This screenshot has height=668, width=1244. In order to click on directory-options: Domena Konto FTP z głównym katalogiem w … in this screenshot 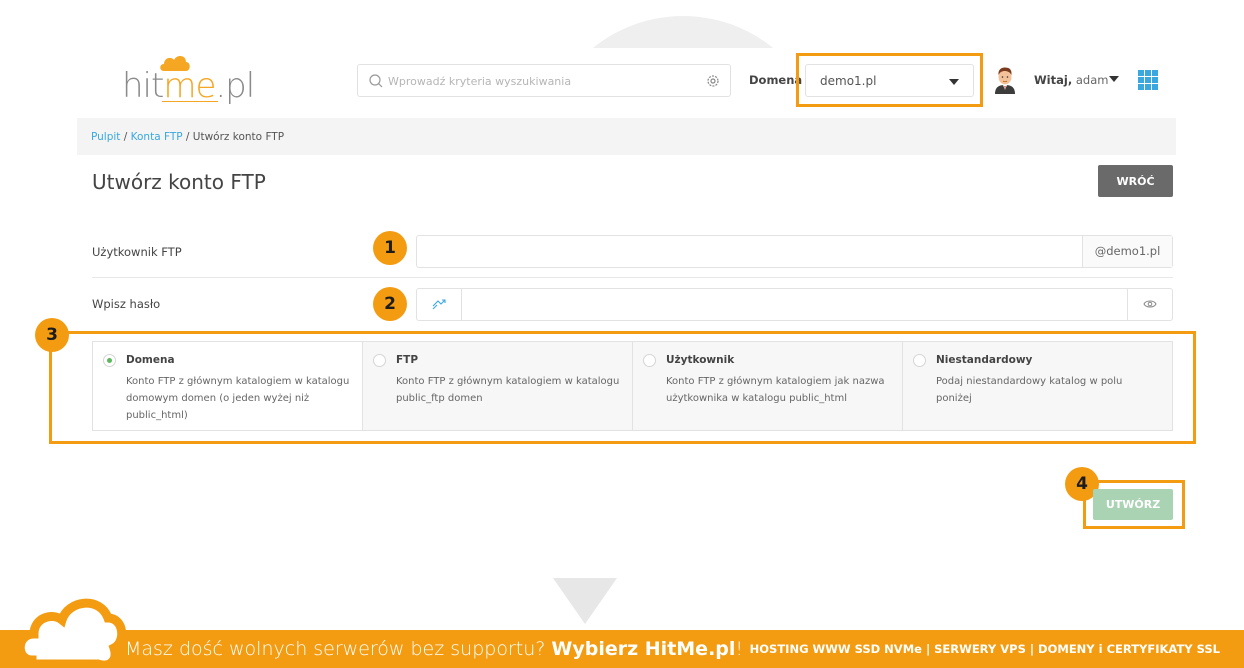, I will do `click(632, 386)`.